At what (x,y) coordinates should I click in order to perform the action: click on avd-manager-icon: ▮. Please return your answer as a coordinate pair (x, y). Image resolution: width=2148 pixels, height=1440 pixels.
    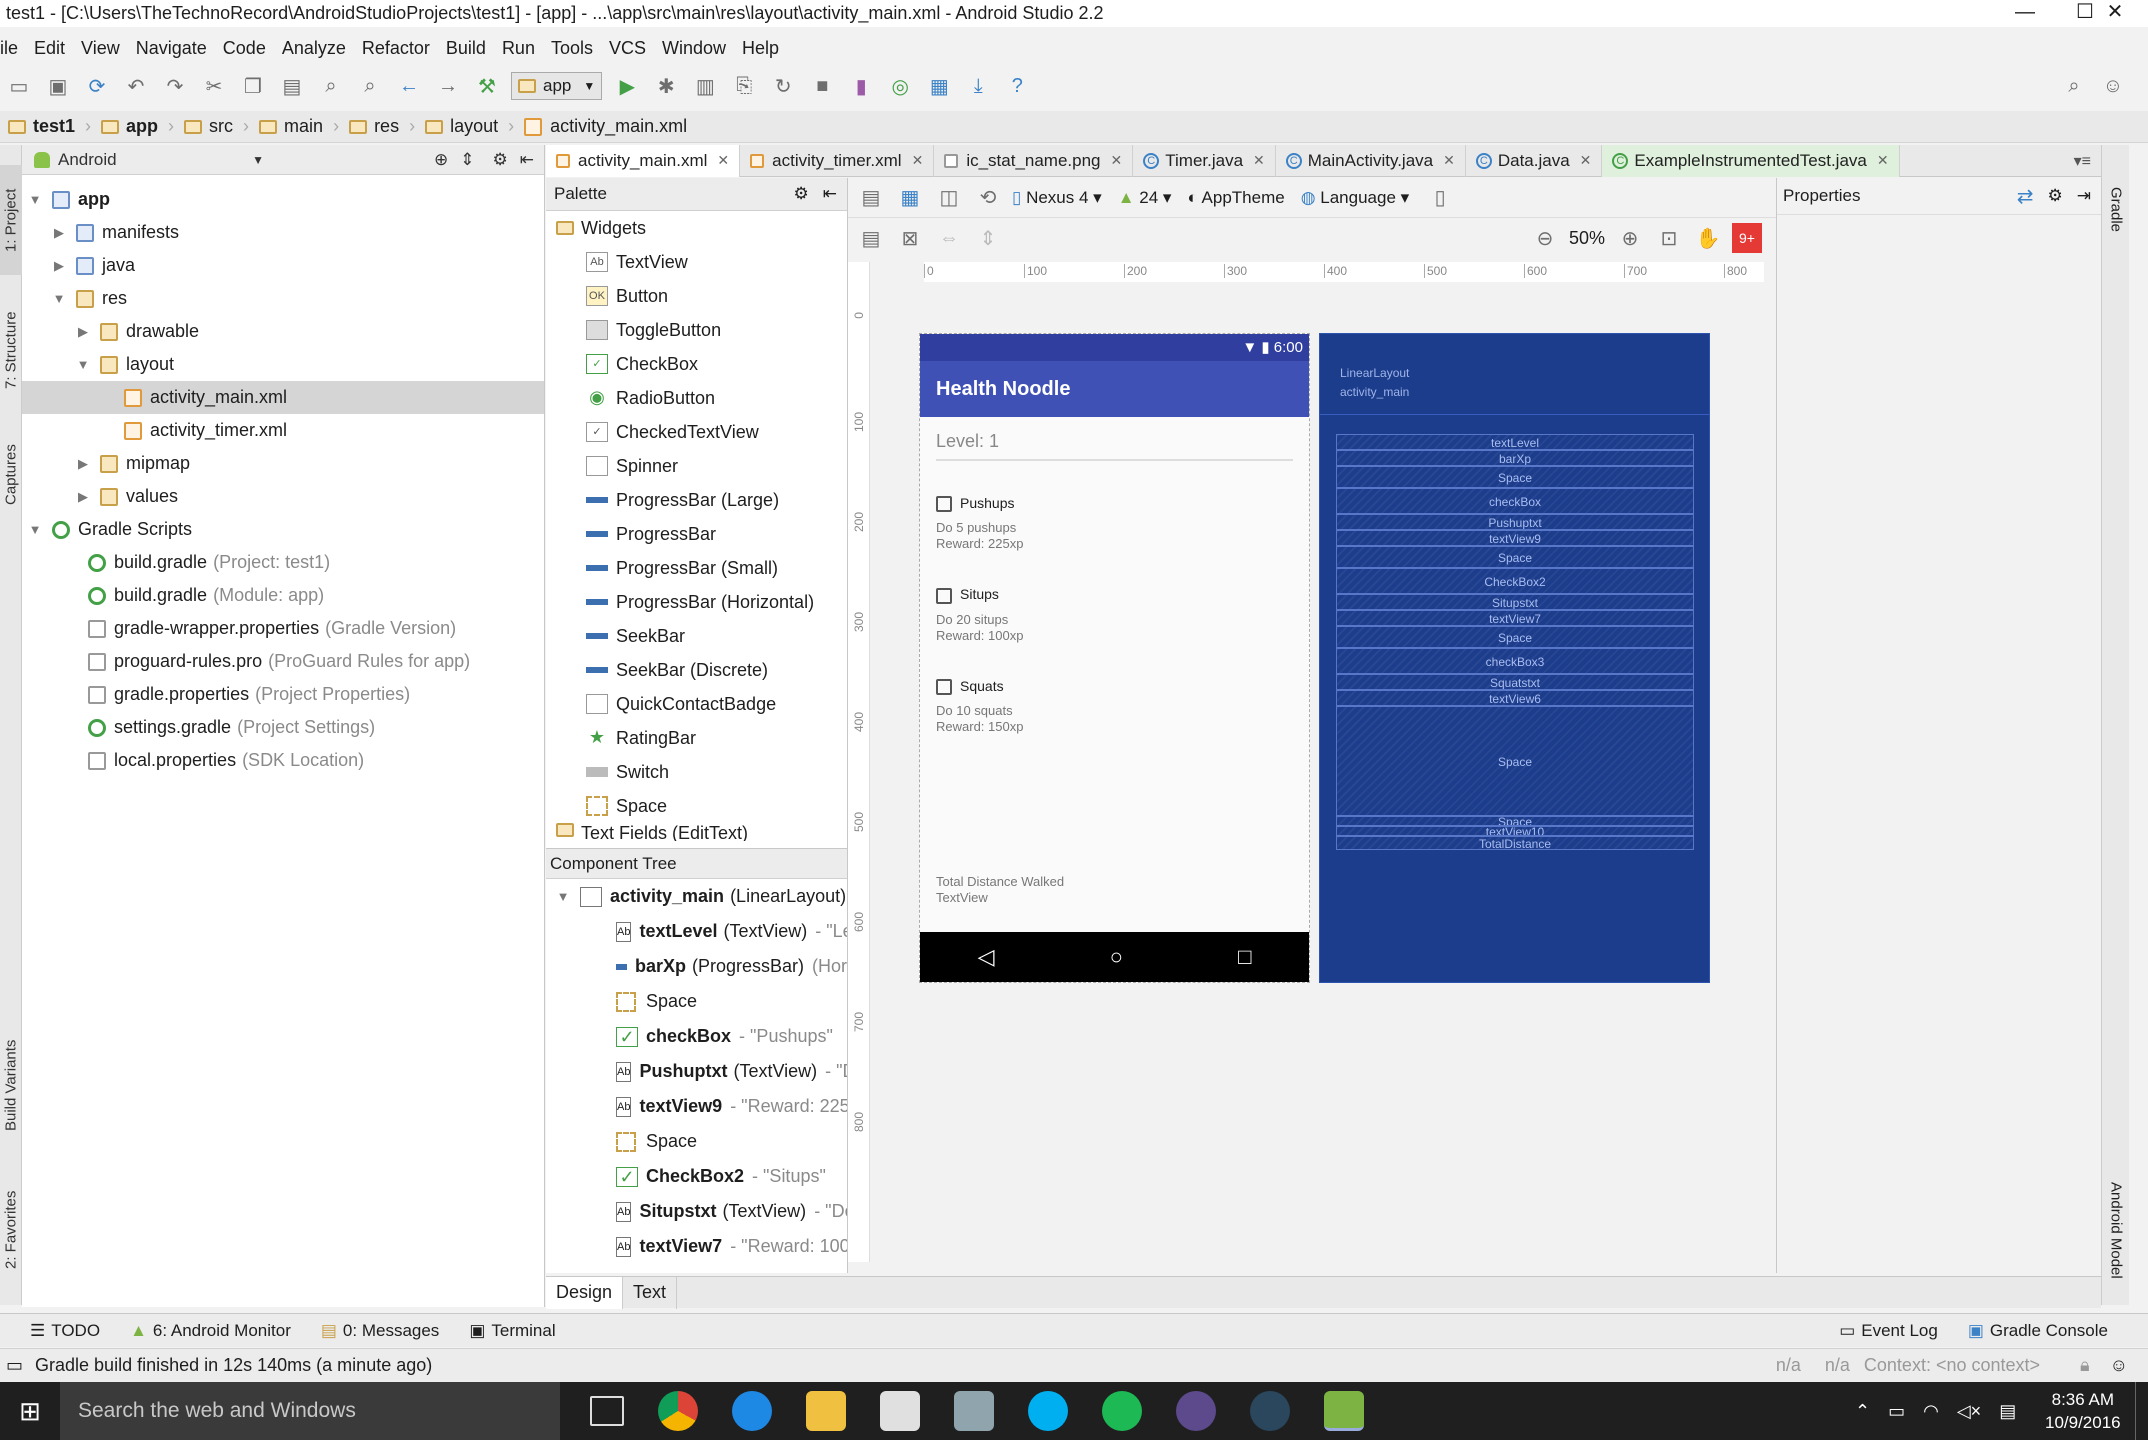
    Looking at the image, I should click on (861, 86).